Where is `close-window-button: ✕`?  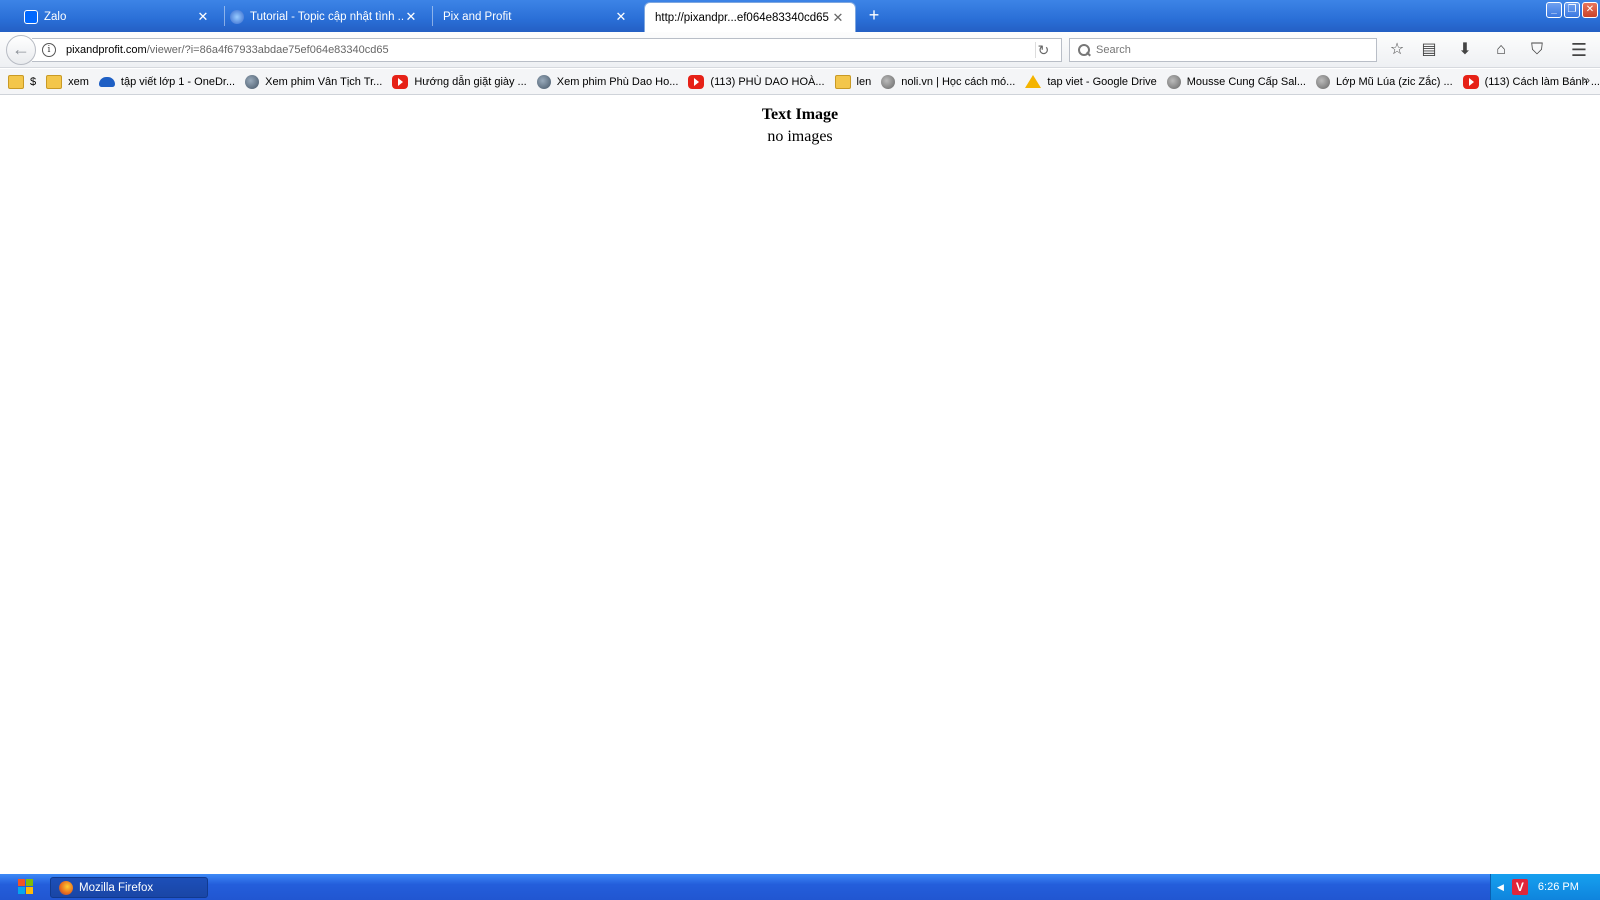
close-window-button: ✕ is located at coordinates (1590, 10).